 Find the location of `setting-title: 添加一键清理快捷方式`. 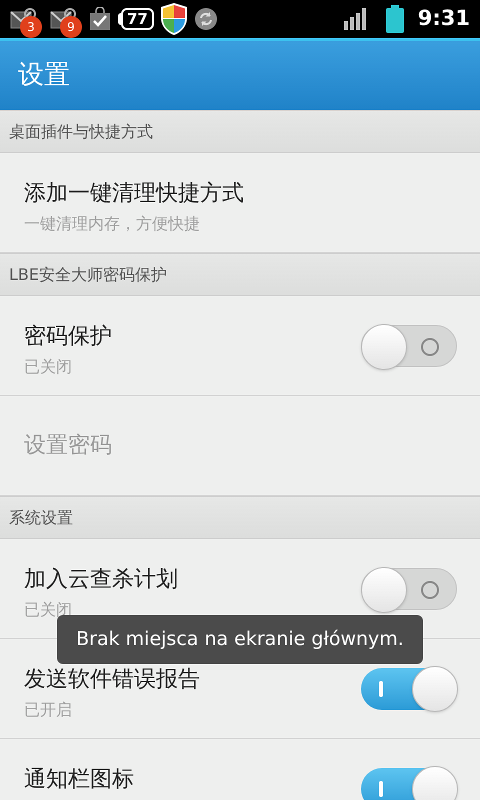

setting-title: 添加一键清理快捷方式 is located at coordinates (134, 194).